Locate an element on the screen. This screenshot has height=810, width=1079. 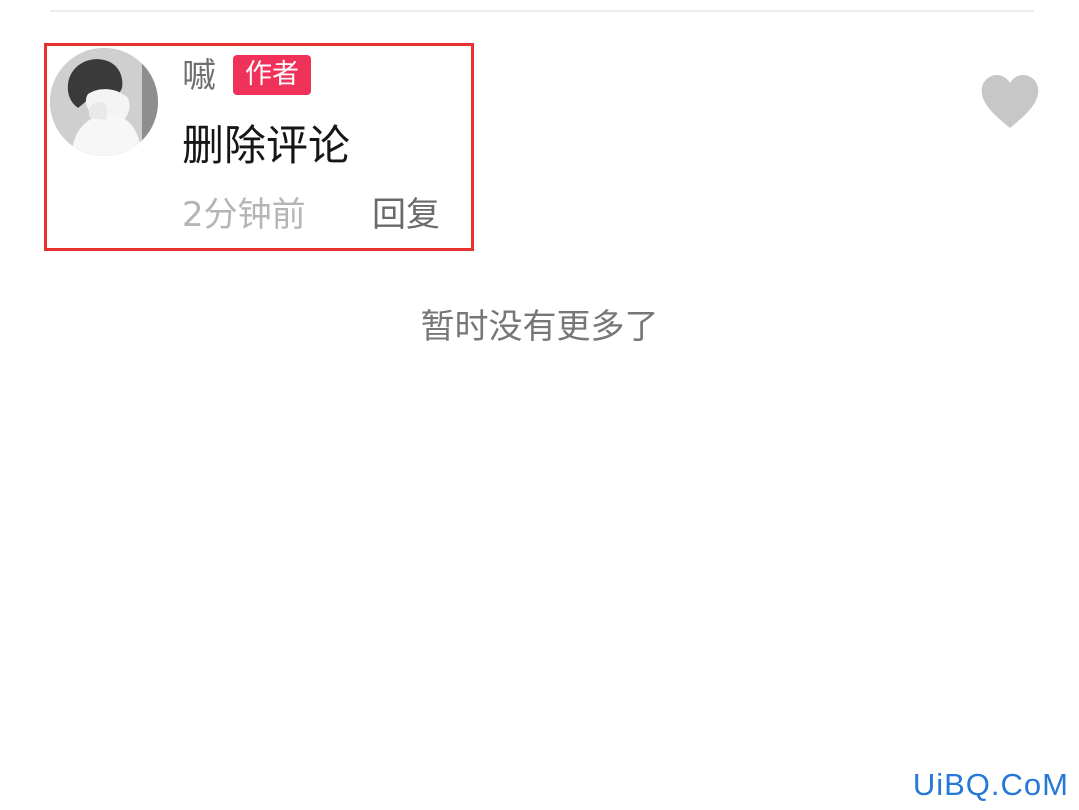
site-watermark: UiBQ.CoM is located at coordinates (990, 784).